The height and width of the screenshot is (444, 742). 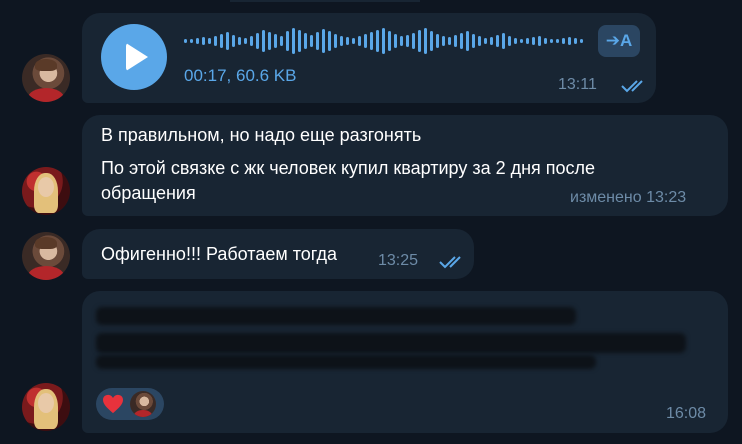 What do you see at coordinates (134, 57) in the screenshot?
I see `play-icon` at bounding box center [134, 57].